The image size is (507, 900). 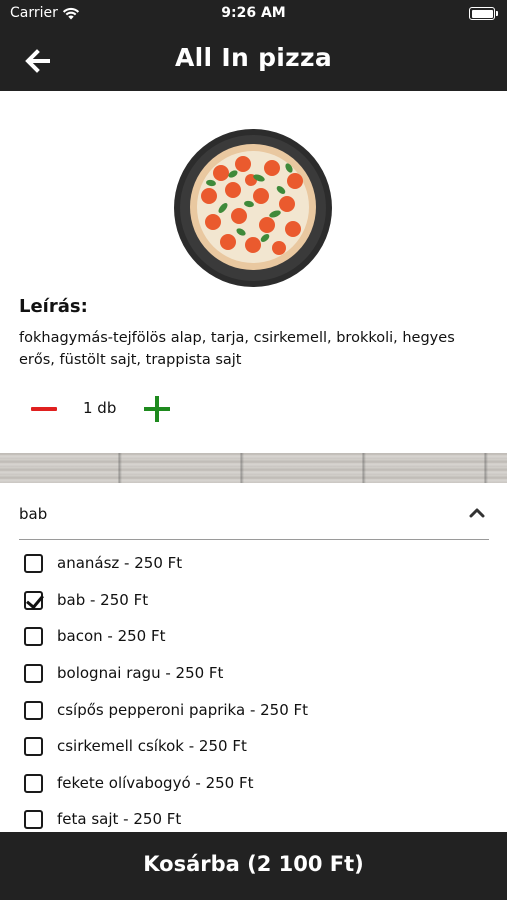 What do you see at coordinates (253, 208) in the screenshot?
I see `pizza-image` at bounding box center [253, 208].